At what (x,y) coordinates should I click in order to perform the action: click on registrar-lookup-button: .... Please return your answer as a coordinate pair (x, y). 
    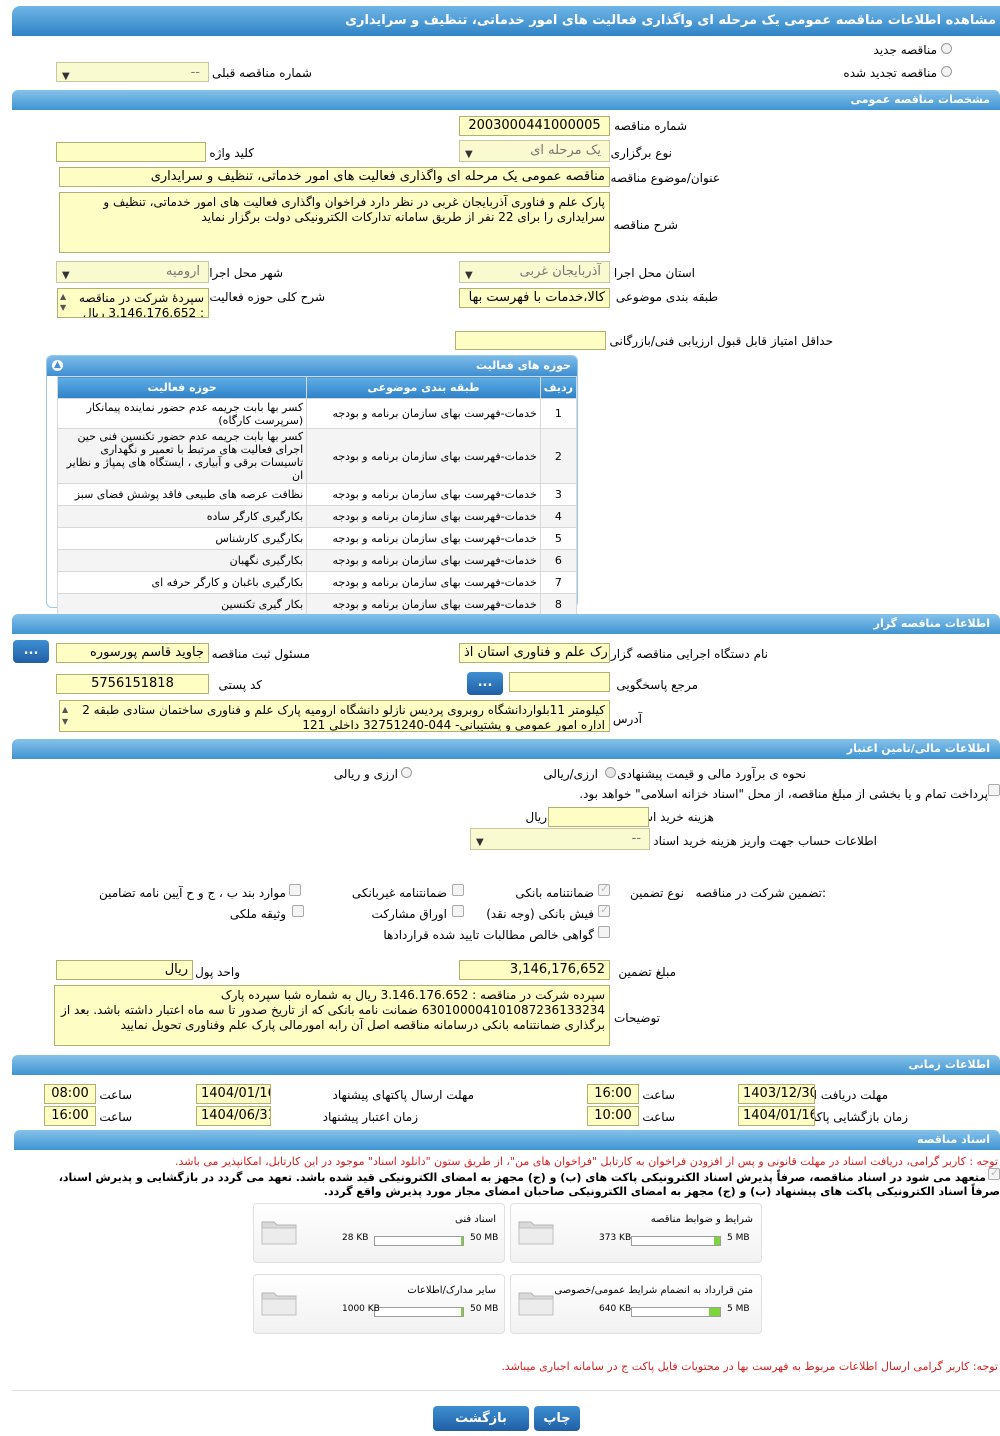
    Looking at the image, I should click on (31, 651).